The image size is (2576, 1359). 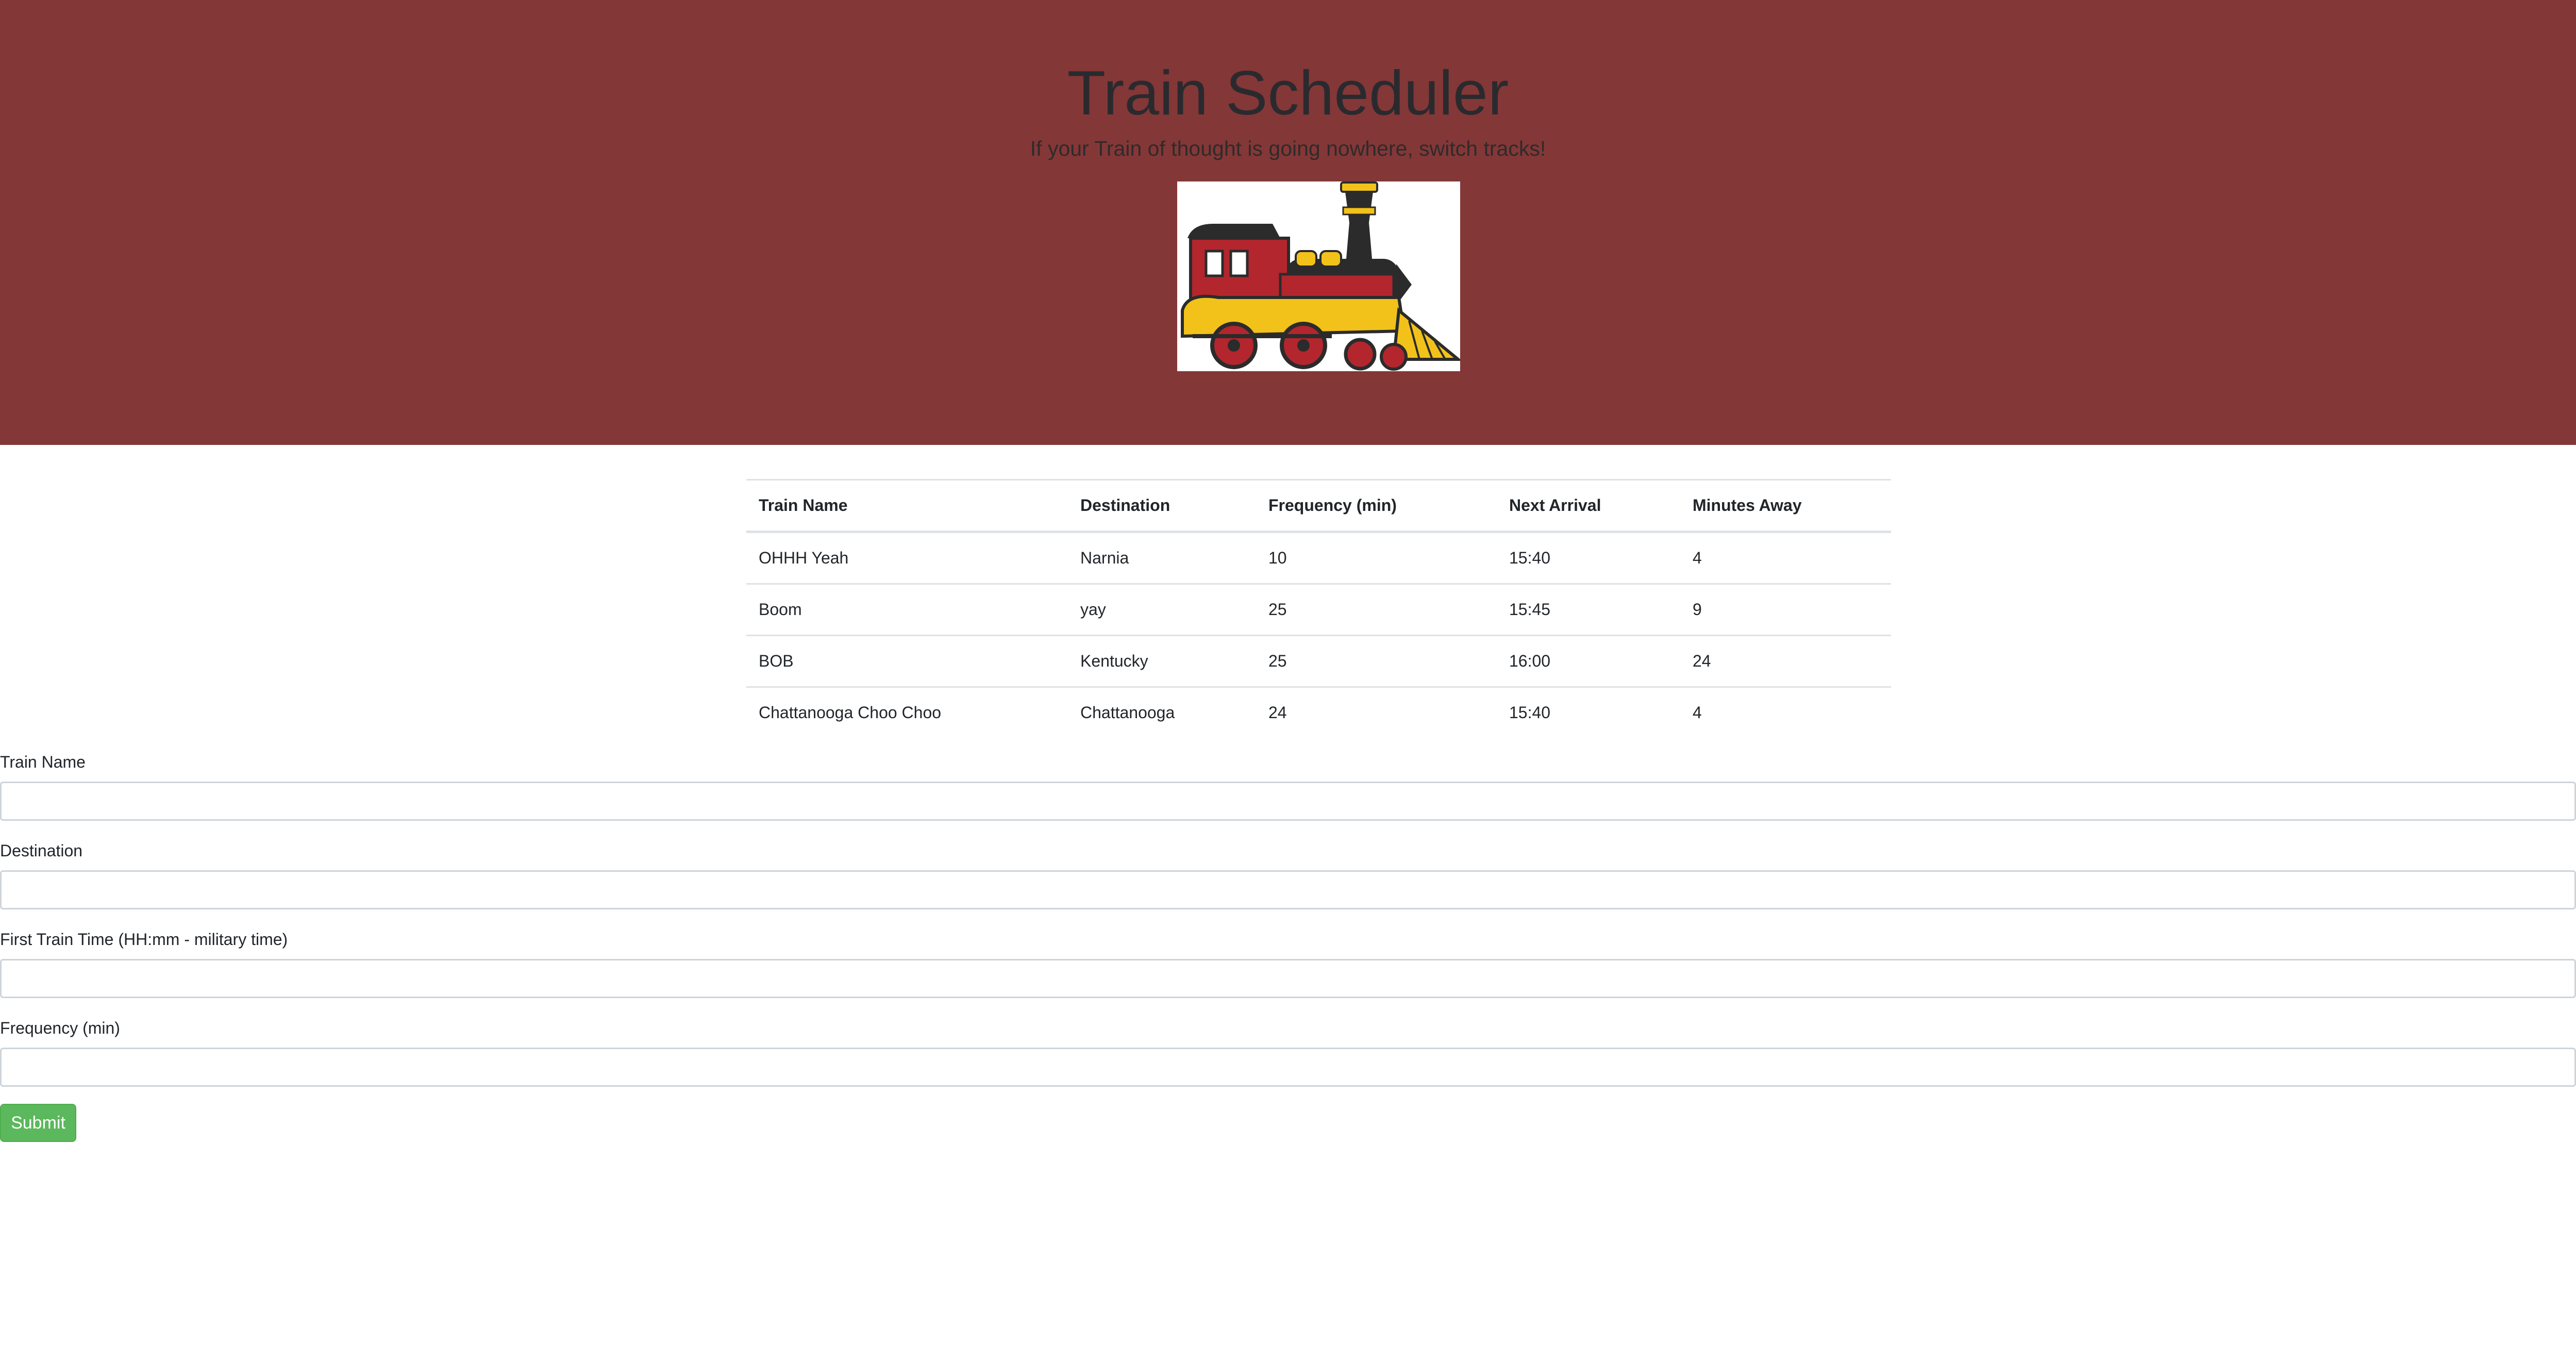 What do you see at coordinates (1376, 712) in the screenshot?
I see `cell-frequency: 24` at bounding box center [1376, 712].